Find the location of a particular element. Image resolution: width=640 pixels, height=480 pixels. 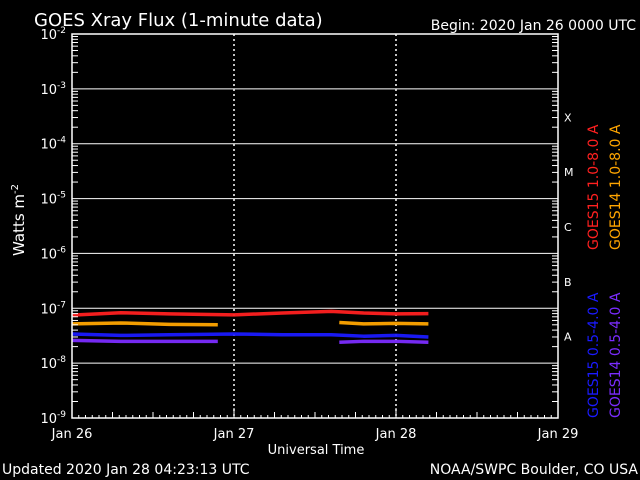

x-axis-label: Universal Time is located at coordinates (316, 450).